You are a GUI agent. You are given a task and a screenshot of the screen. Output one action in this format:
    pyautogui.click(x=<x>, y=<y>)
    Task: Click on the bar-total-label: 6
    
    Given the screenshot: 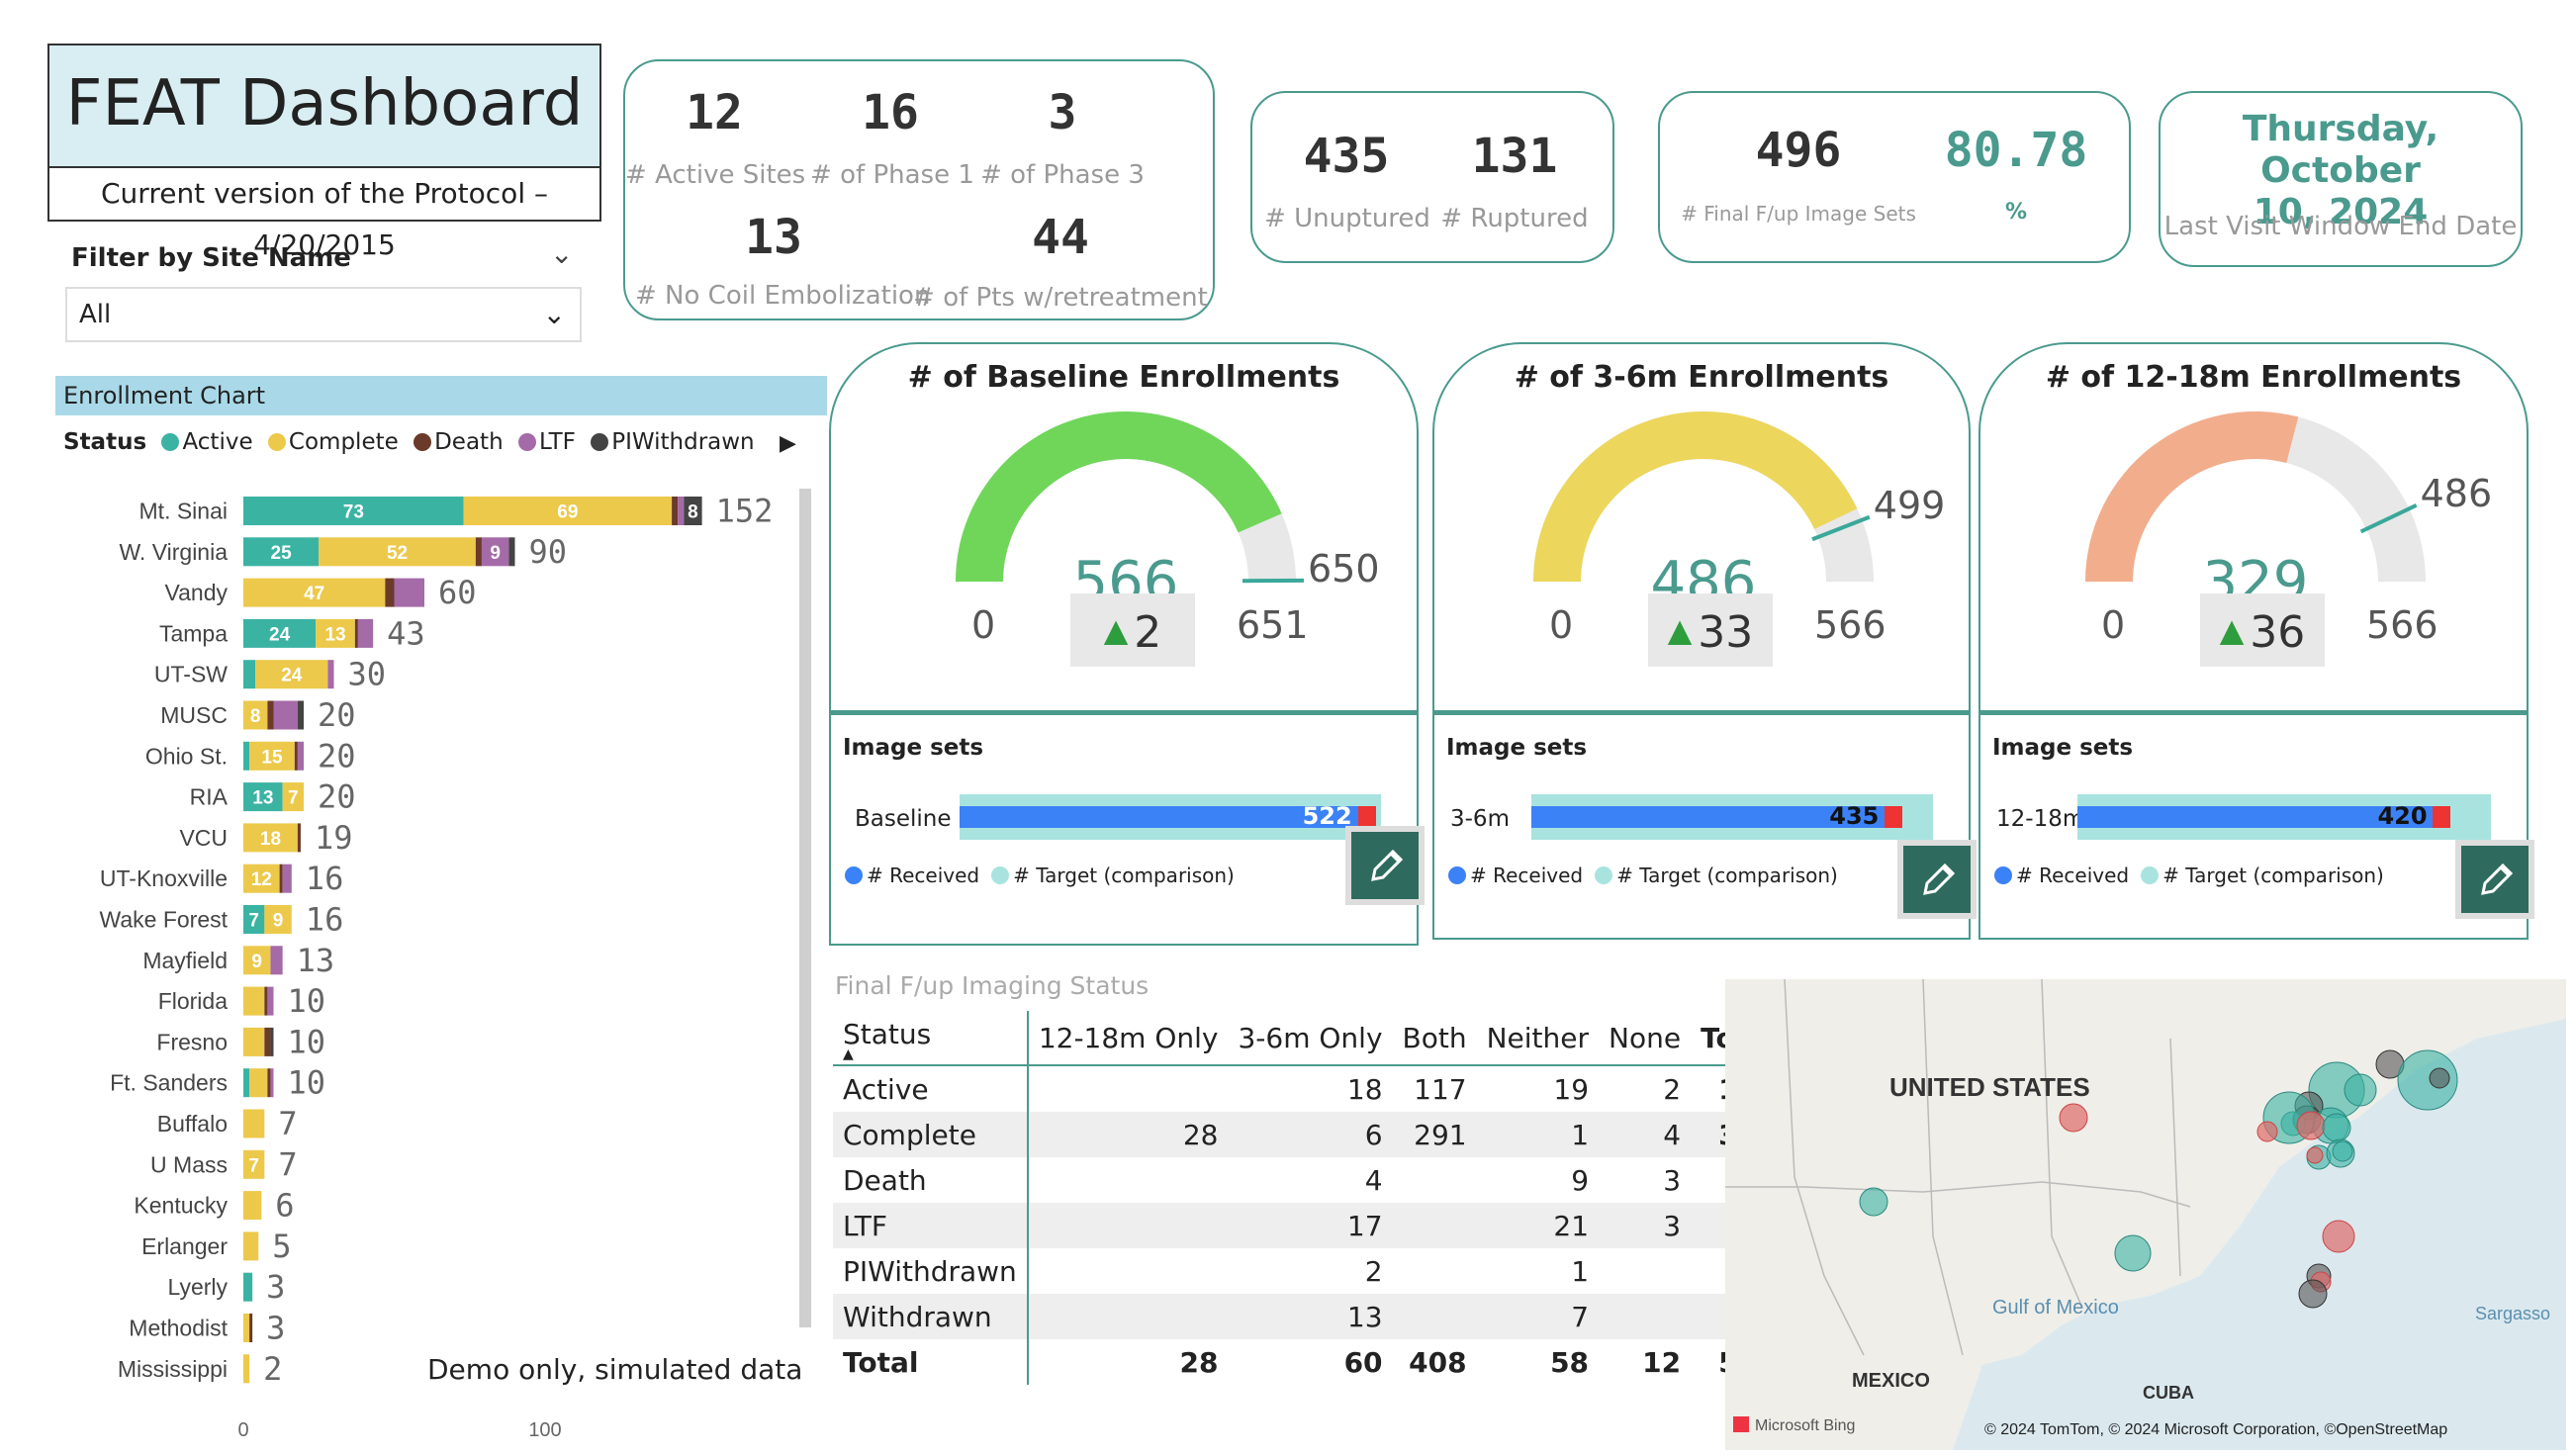 What is the action you would take?
    pyautogui.click(x=284, y=1206)
    